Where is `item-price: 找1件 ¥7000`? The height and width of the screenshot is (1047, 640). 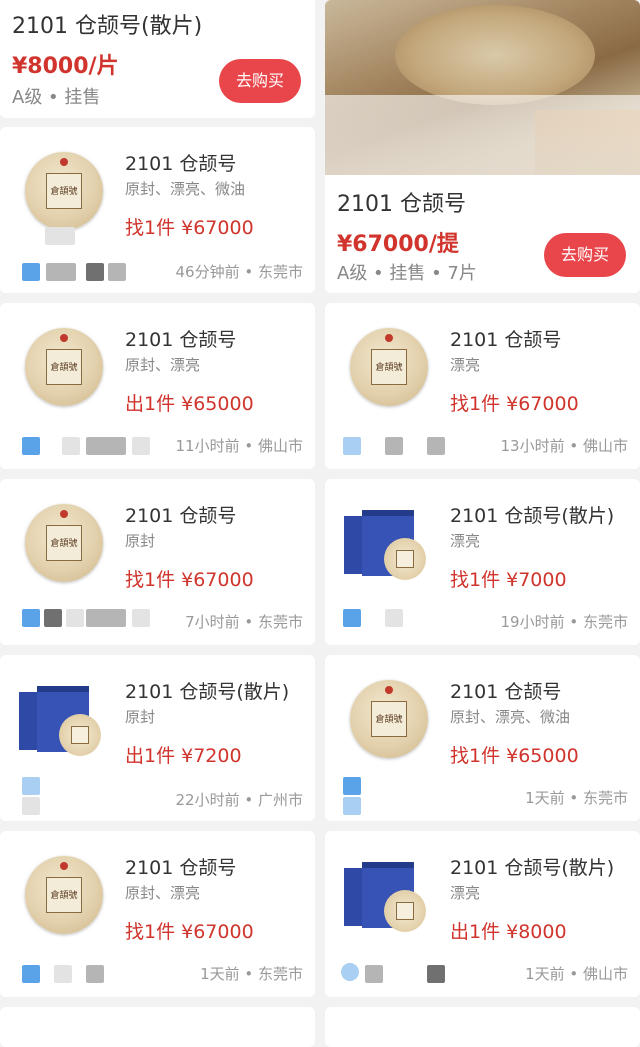 item-price: 找1件 ¥7000 is located at coordinates (508, 580).